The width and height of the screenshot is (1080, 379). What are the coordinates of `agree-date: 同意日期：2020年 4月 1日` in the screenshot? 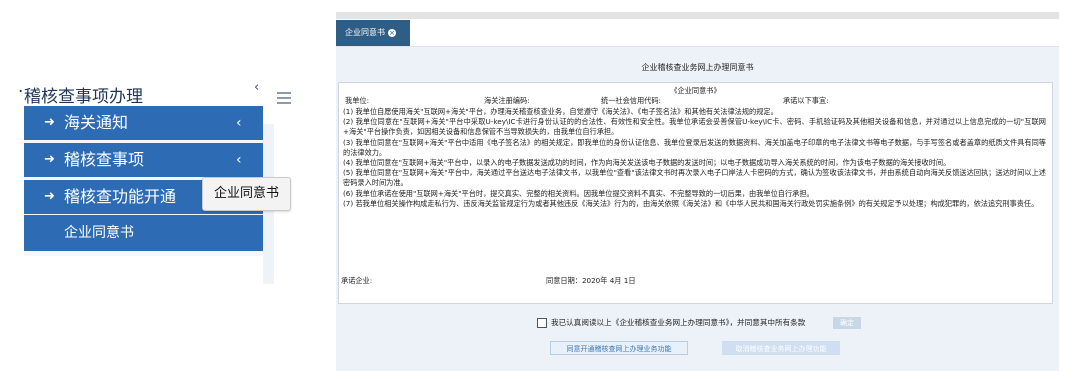 It's located at (591, 280).